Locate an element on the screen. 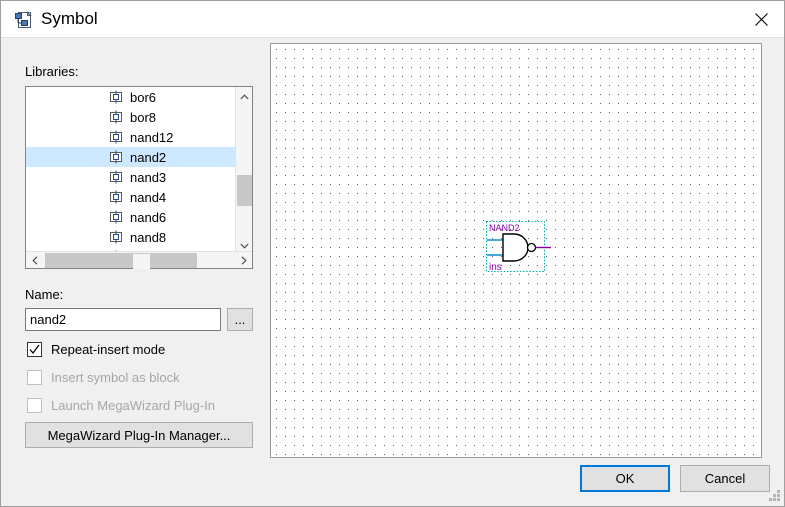 The width and height of the screenshot is (785, 507). scroll-track-horizontal is located at coordinates (121, 261).